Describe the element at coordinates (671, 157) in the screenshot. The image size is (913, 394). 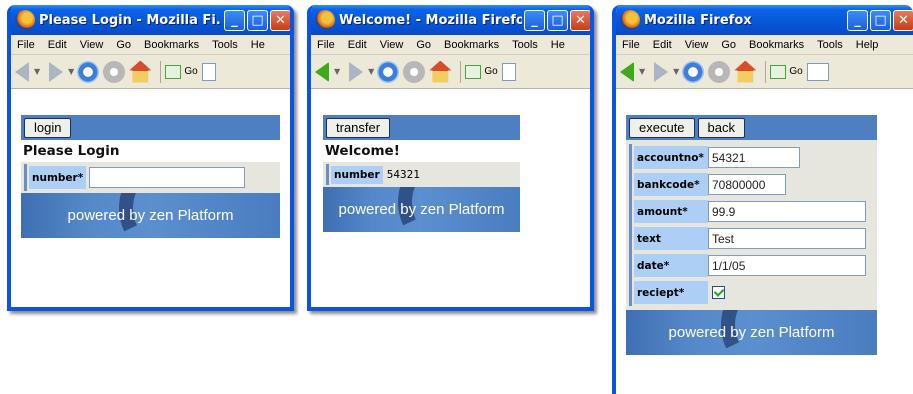
I see `accountno-label: accountno*` at that location.